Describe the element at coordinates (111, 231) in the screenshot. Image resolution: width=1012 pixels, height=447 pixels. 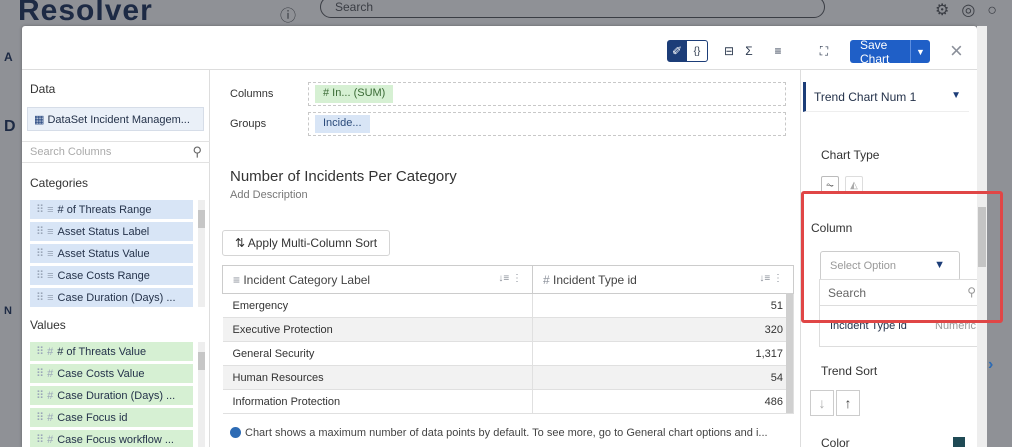
I see `category-field: ⠿ ≡ Asset Status Label` at that location.